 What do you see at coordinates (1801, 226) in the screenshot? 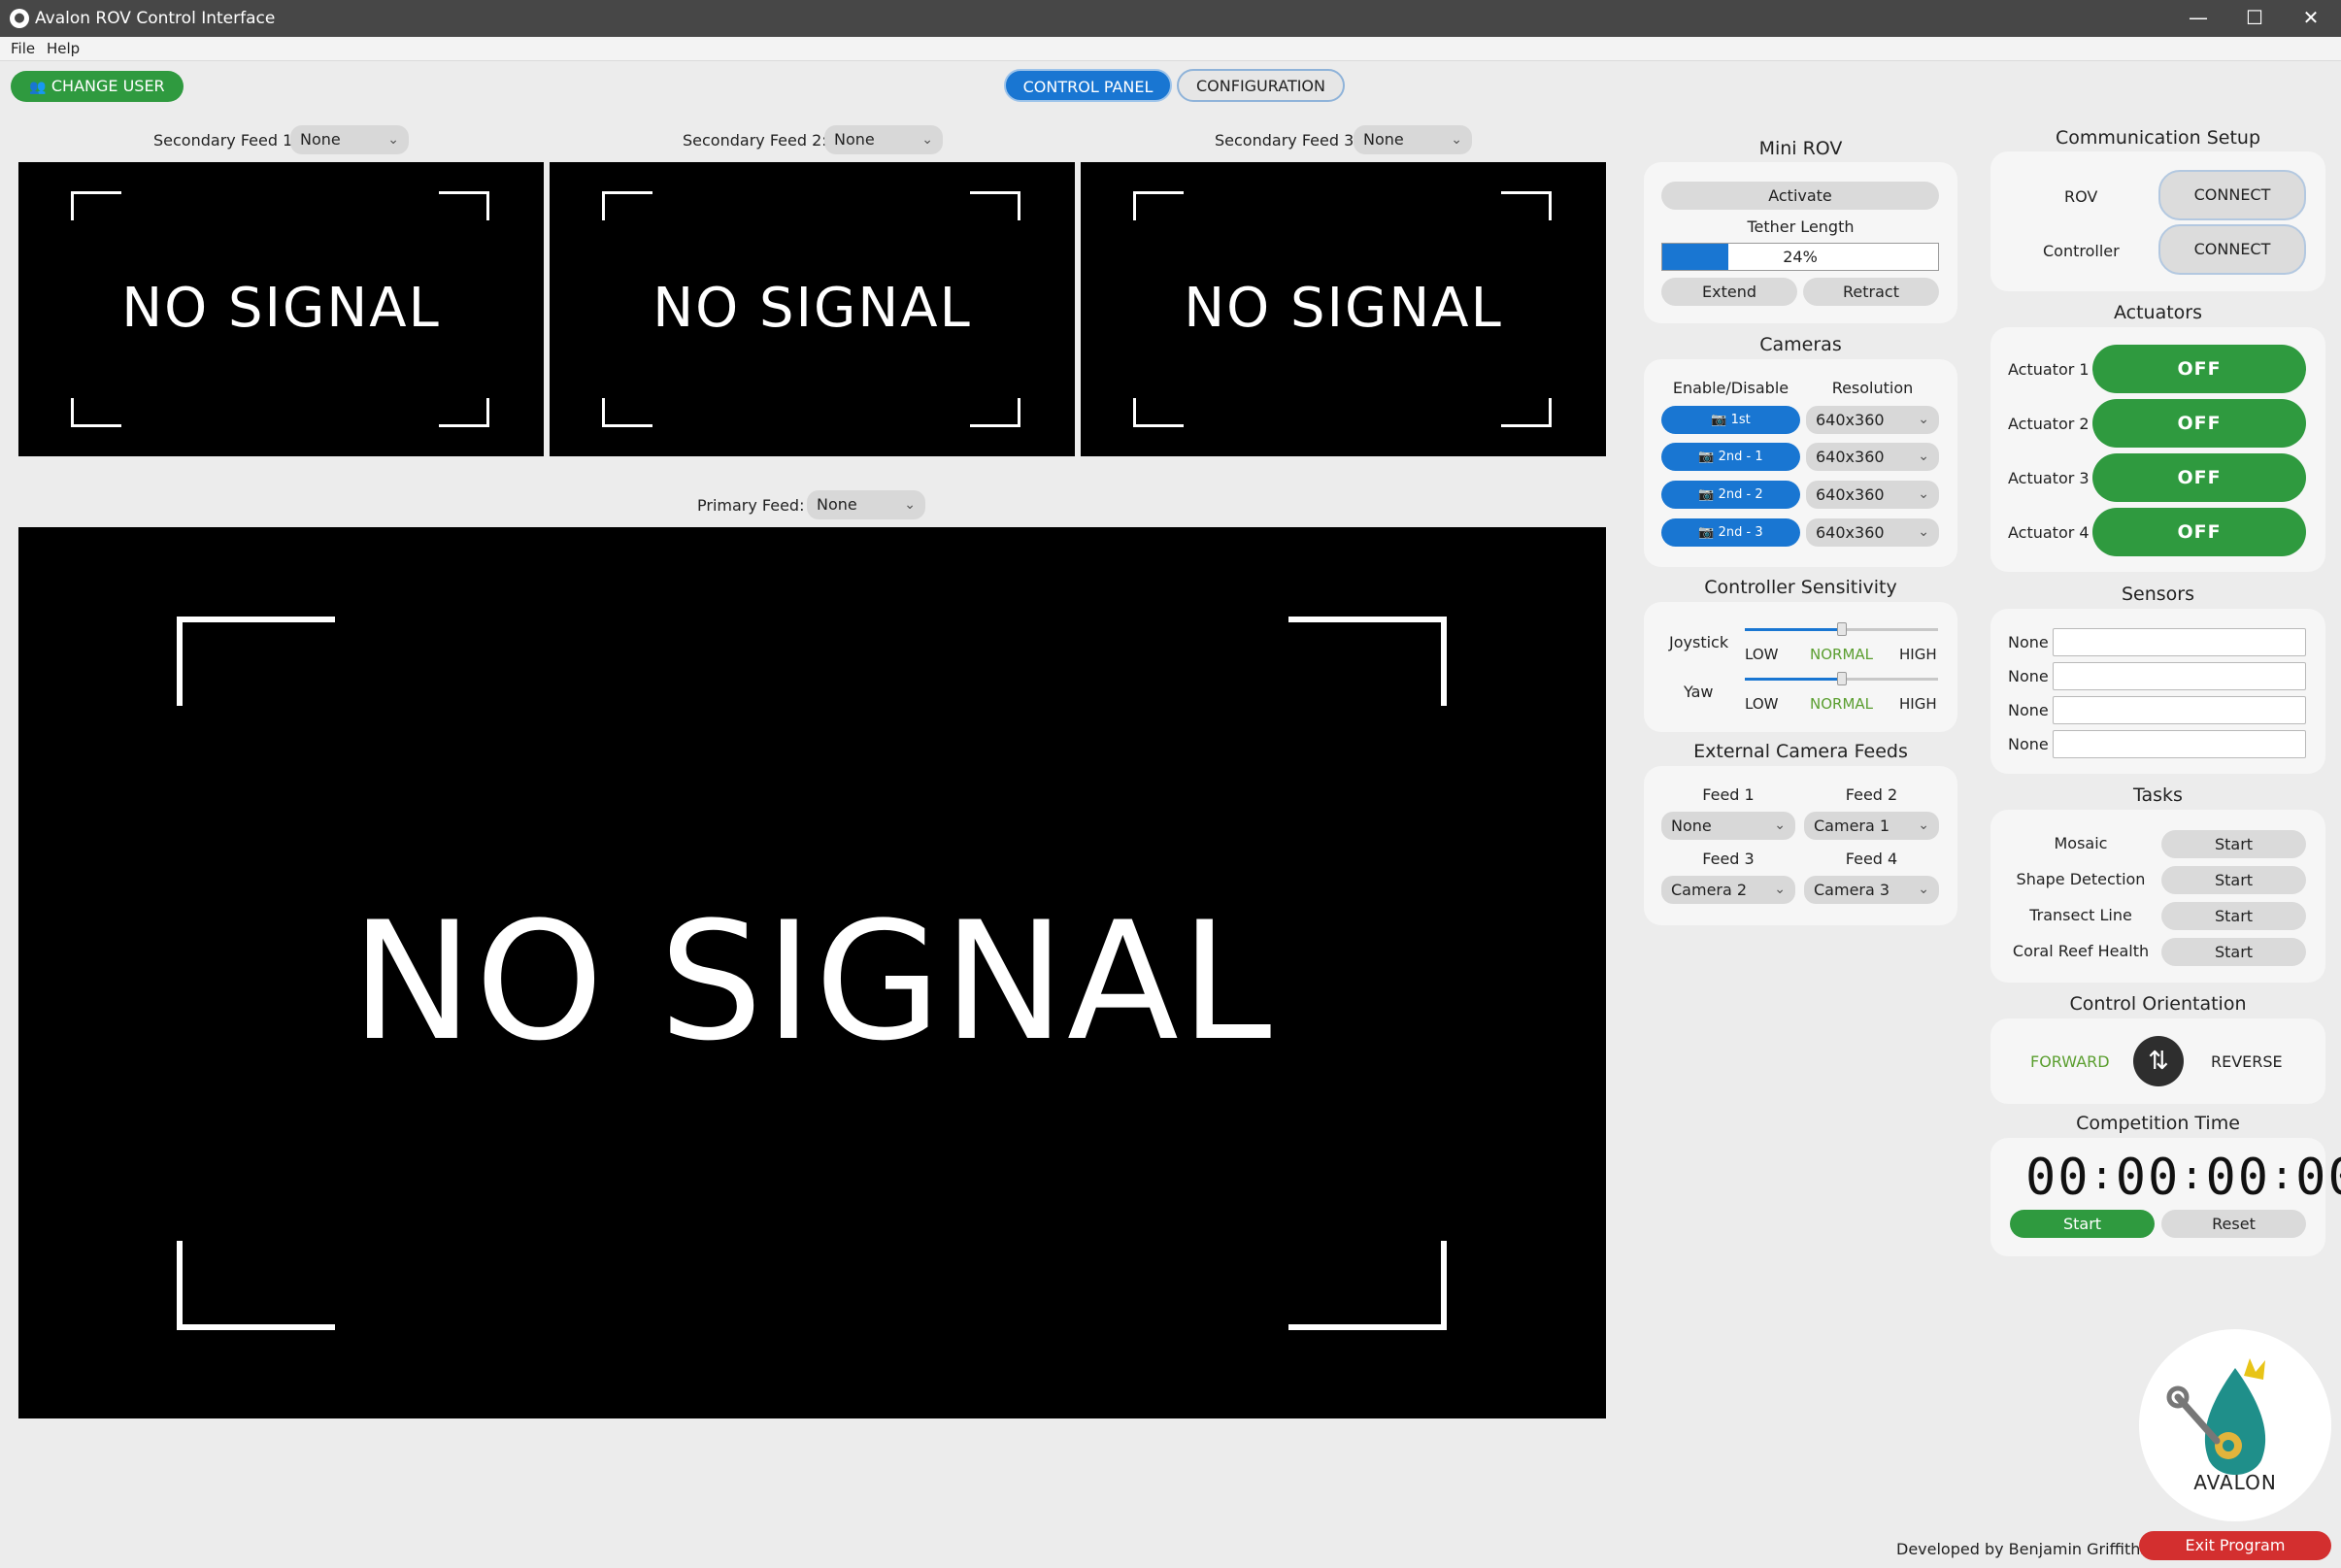
I see `tether-length-label: Tether Length` at bounding box center [1801, 226].